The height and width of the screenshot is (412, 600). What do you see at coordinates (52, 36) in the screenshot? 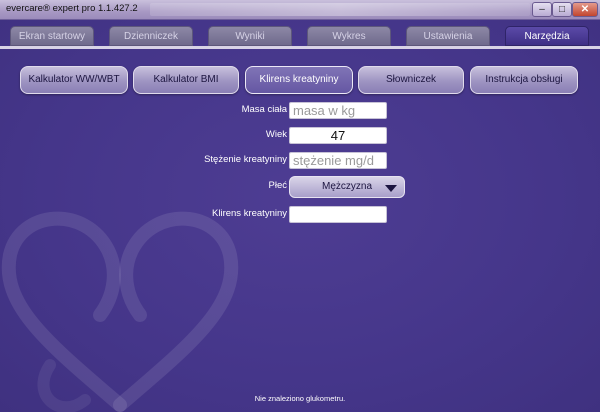
I see `tab-start-screen: Ekran startowy` at bounding box center [52, 36].